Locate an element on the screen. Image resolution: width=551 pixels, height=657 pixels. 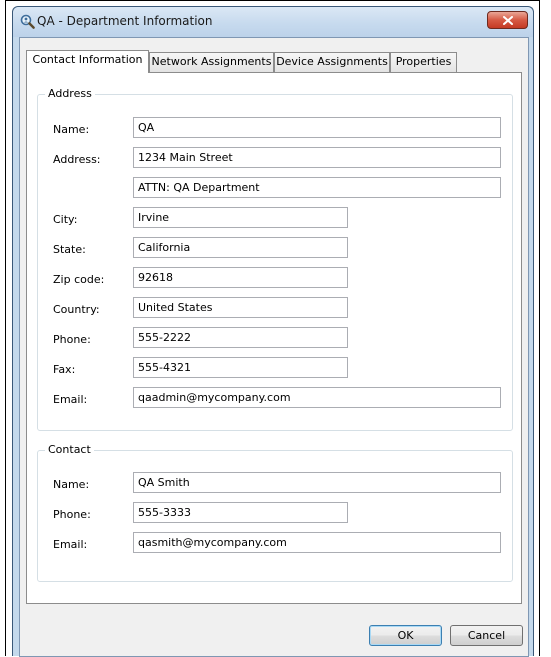
ok-button: OK is located at coordinates (405, 635).